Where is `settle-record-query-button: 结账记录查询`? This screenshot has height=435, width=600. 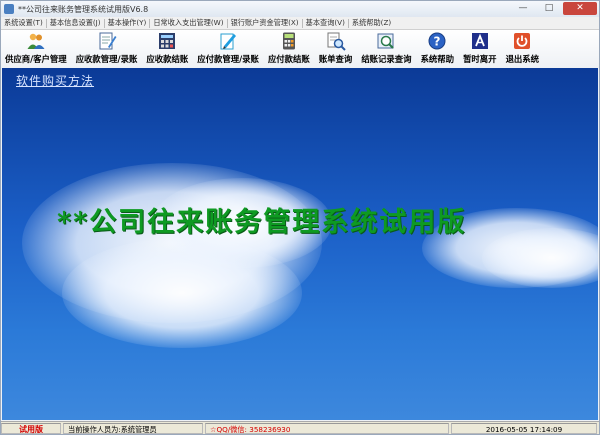 settle-record-query-button: 结账记录查询 is located at coordinates (386, 49).